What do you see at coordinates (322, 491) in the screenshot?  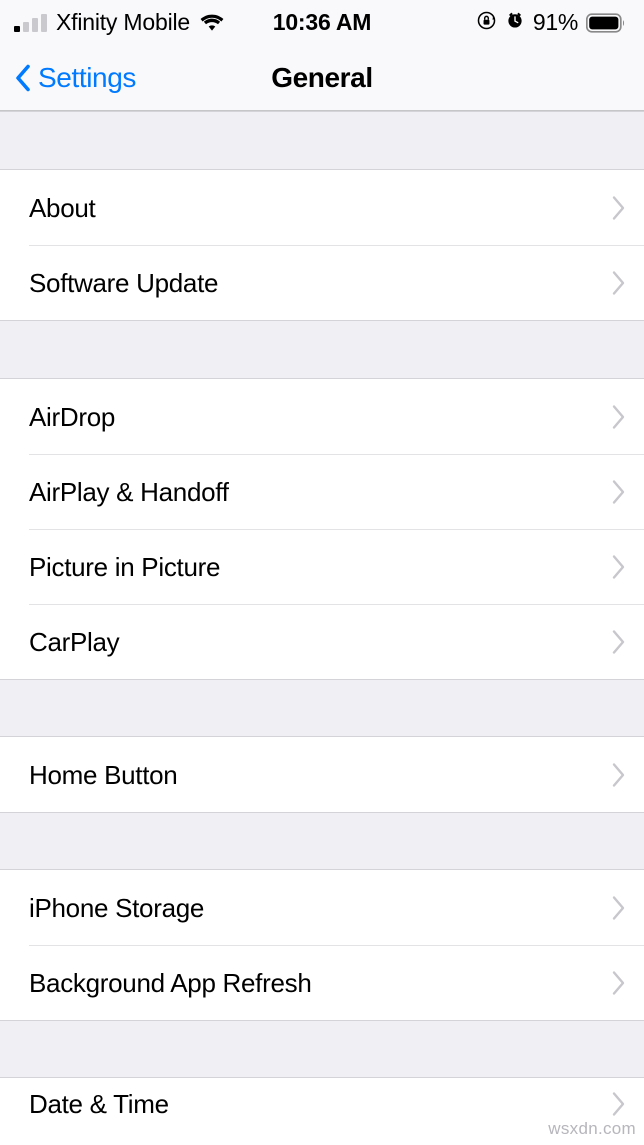 I see `row-airplay-handoff: AirPlay & Handoff` at bounding box center [322, 491].